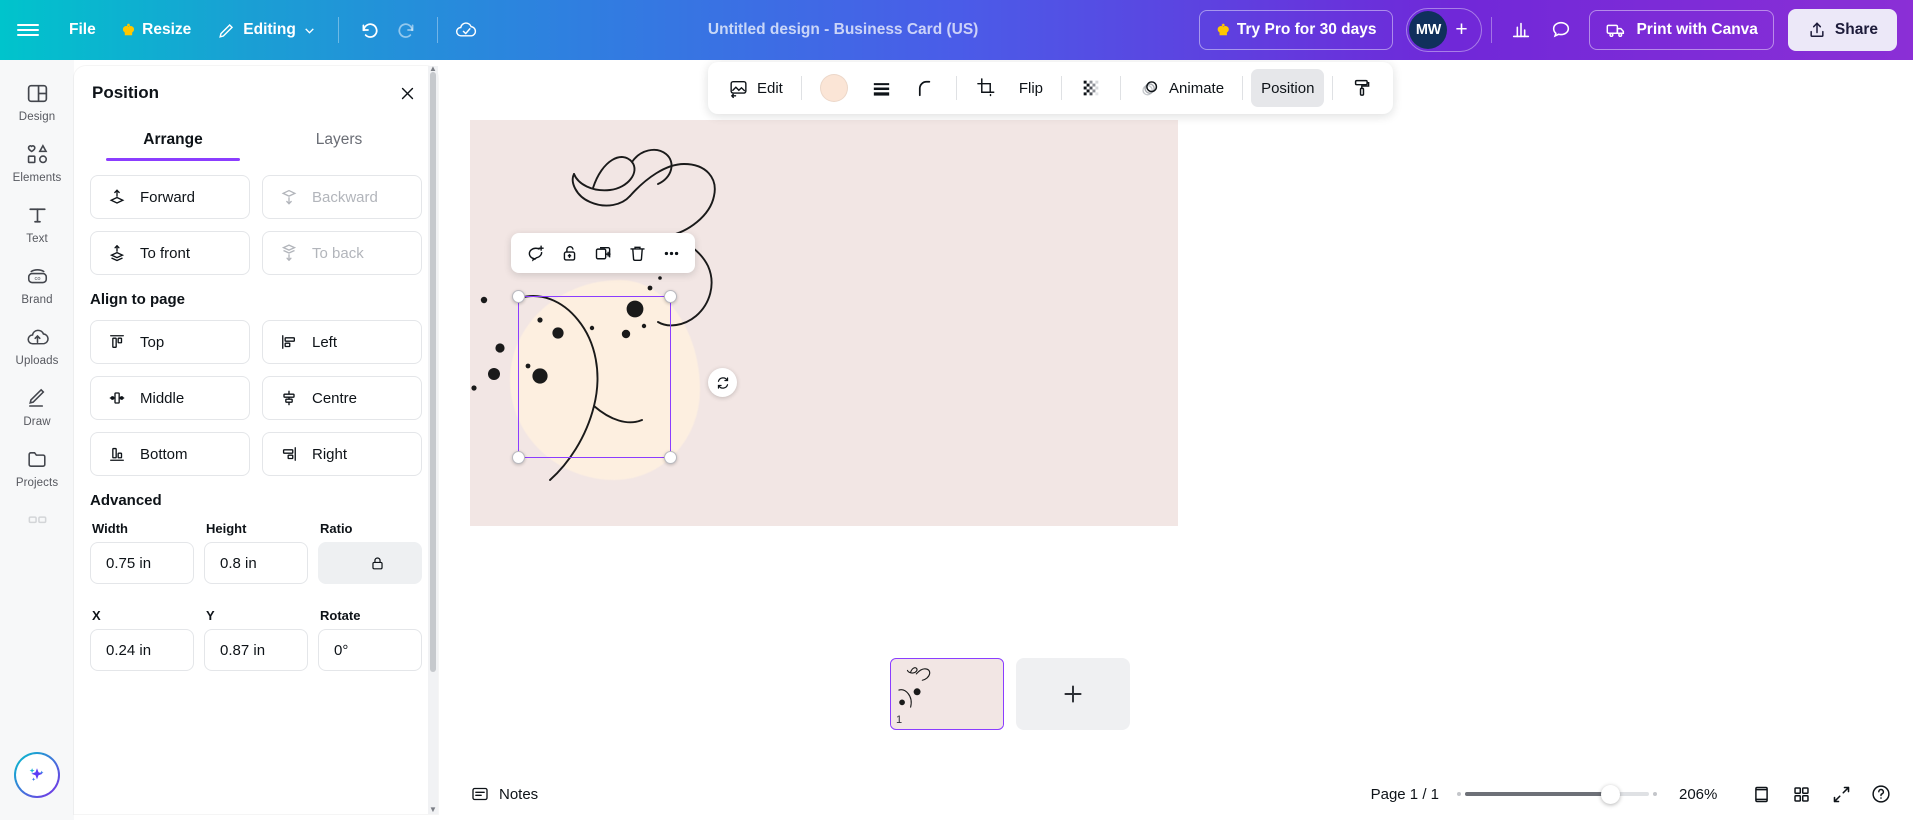 Image resolution: width=1913 pixels, height=820 pixels. Describe the element at coordinates (671, 253) in the screenshot. I see `more-options-button` at that location.